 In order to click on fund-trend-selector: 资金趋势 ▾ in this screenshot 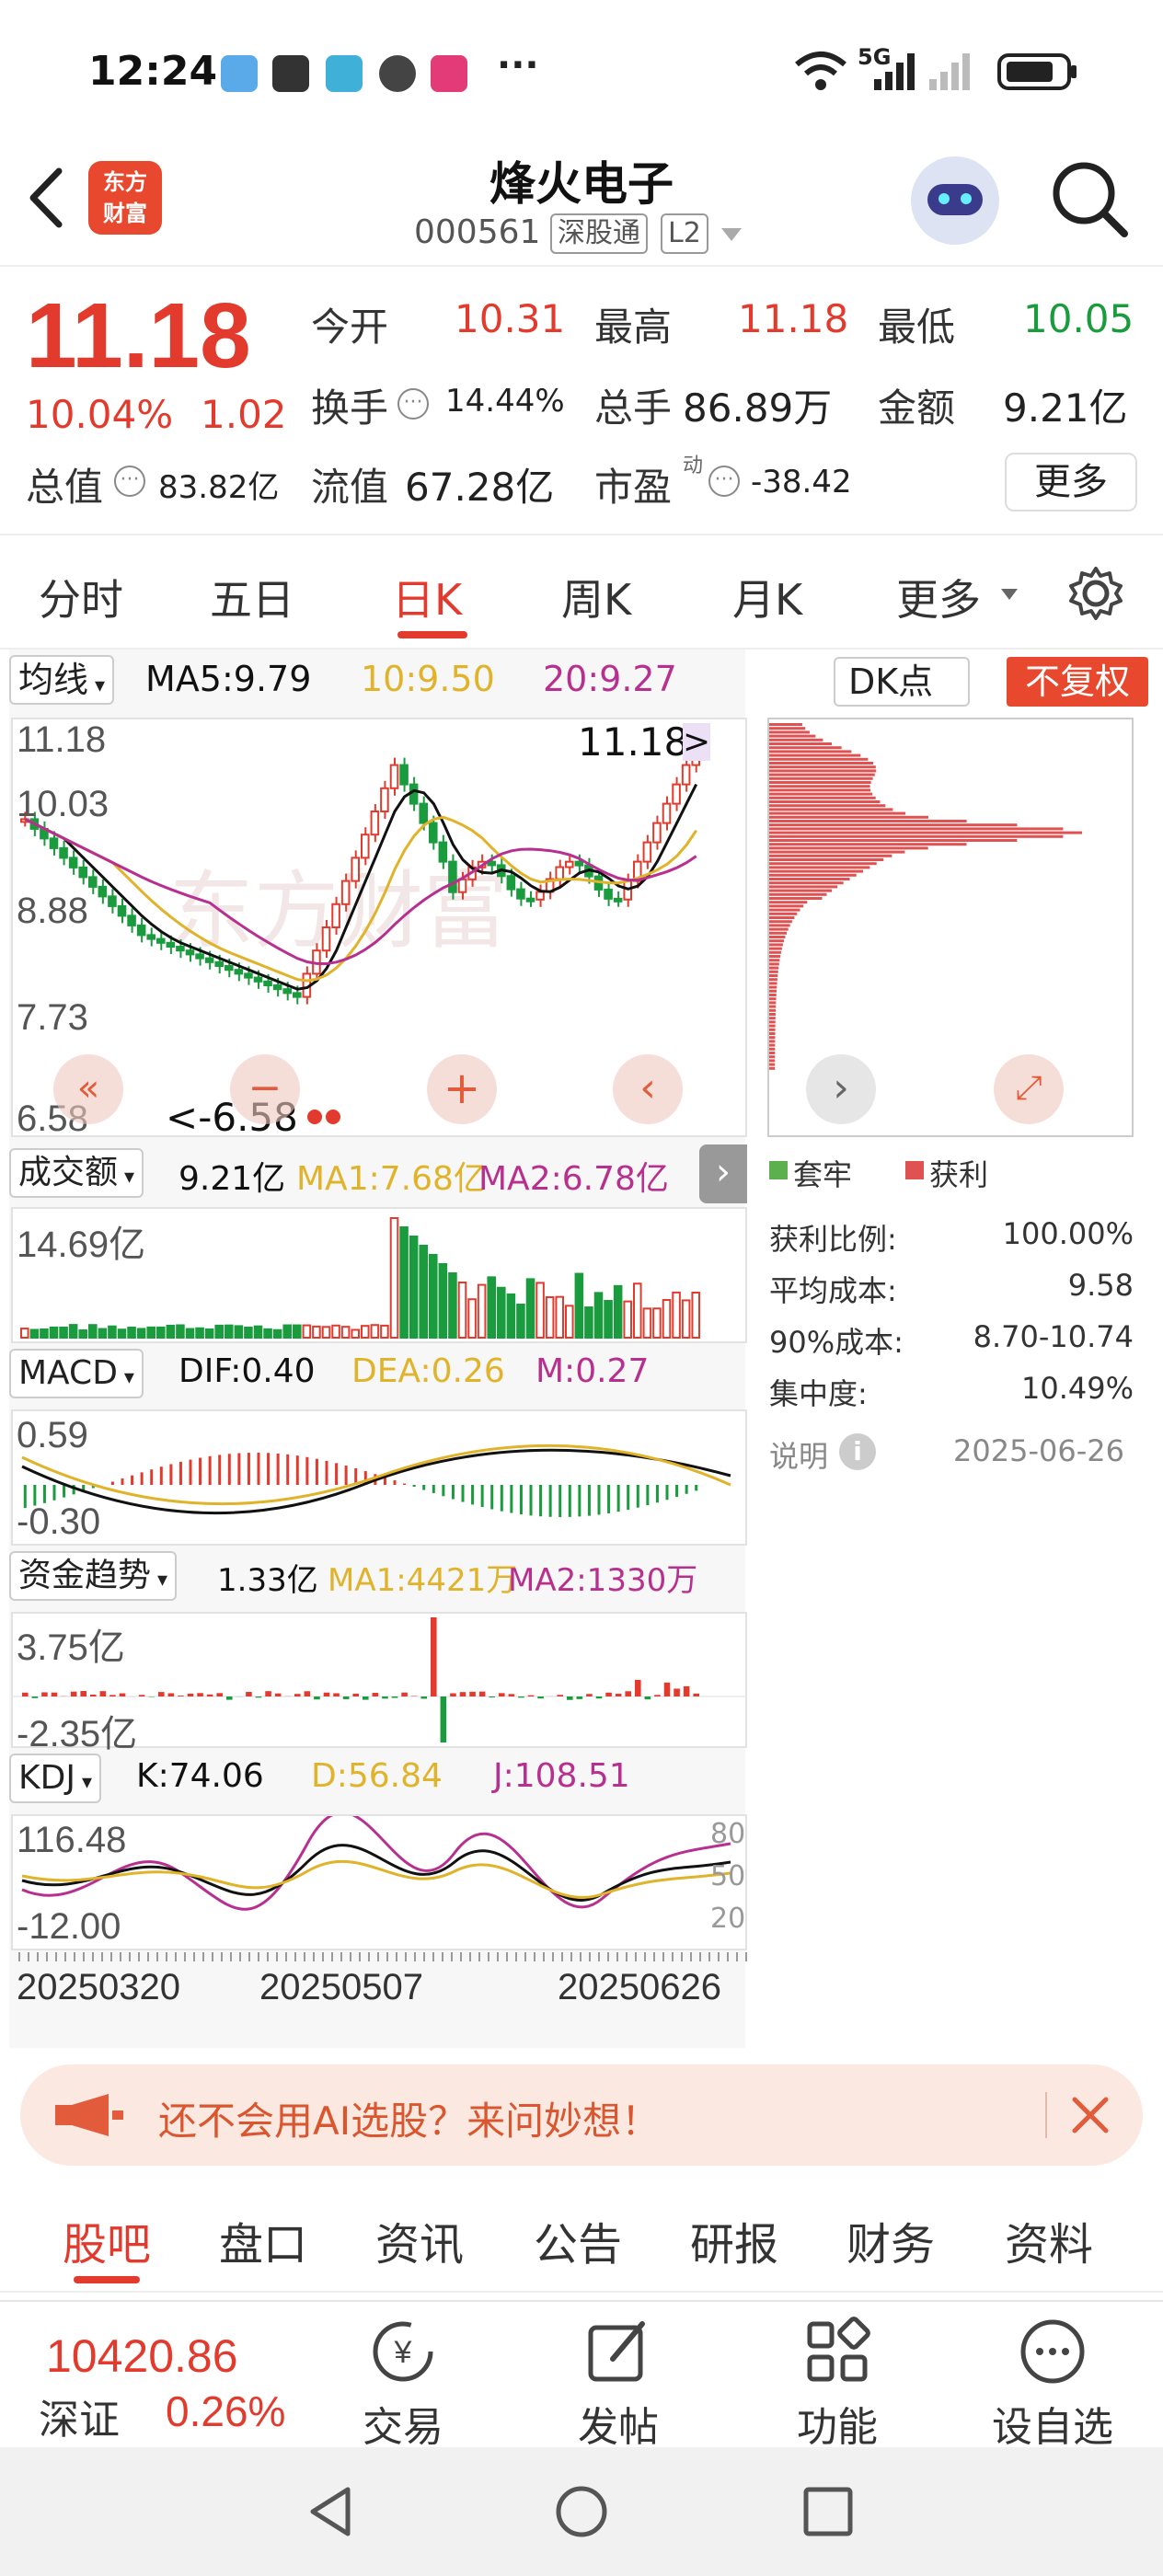, I will do `click(93, 1576)`.